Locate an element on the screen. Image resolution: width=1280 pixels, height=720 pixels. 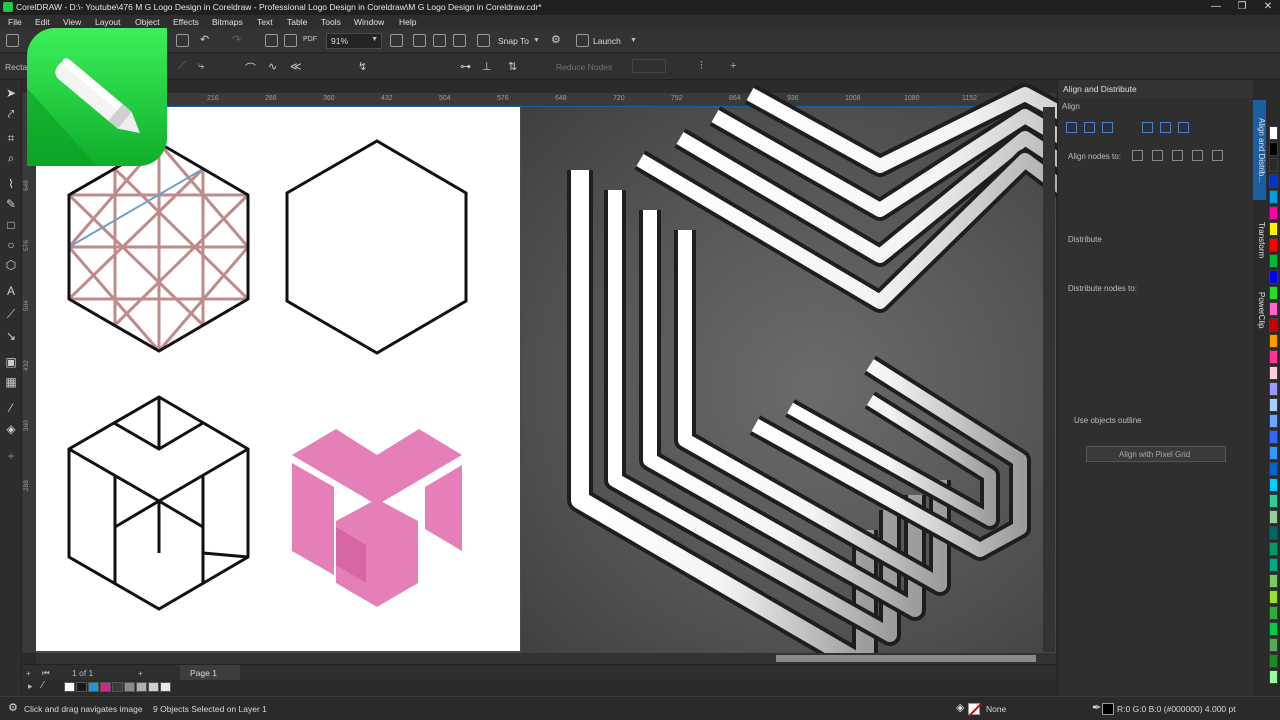
mg-pink-logo is located at coordinates (377, 518).